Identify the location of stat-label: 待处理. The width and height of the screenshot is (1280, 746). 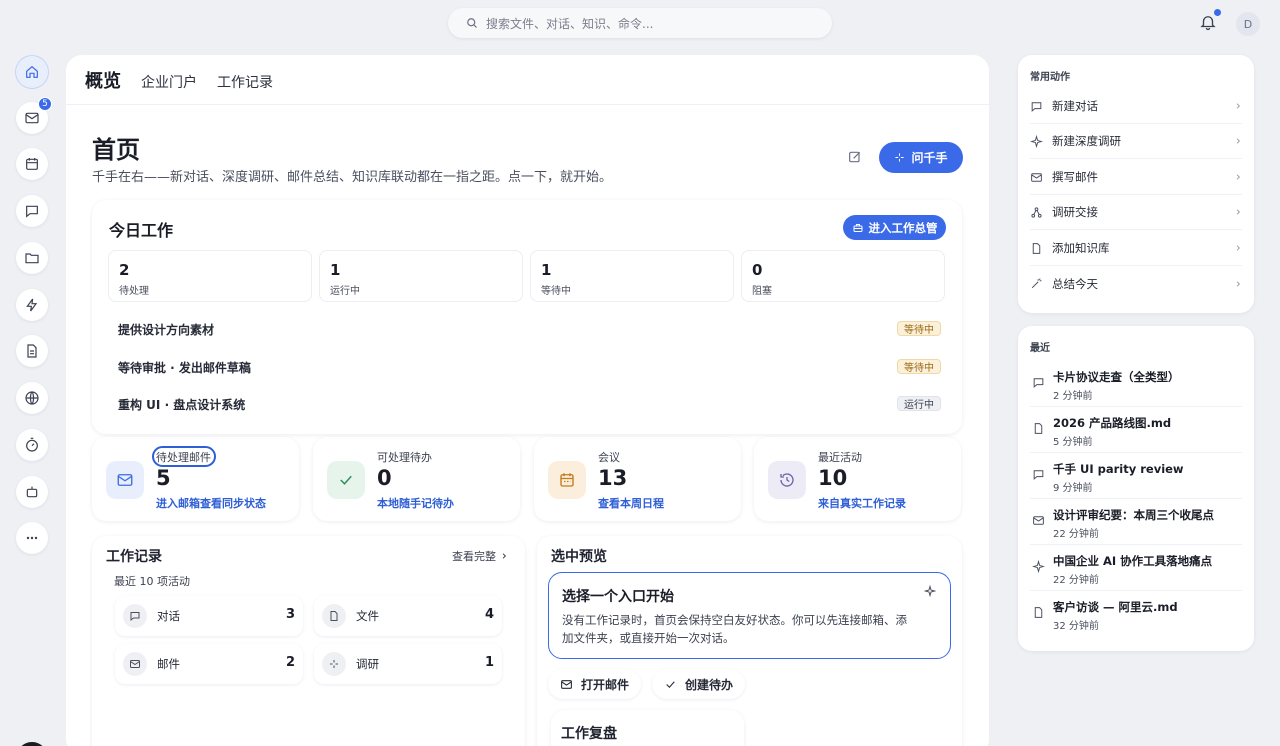
(134, 291).